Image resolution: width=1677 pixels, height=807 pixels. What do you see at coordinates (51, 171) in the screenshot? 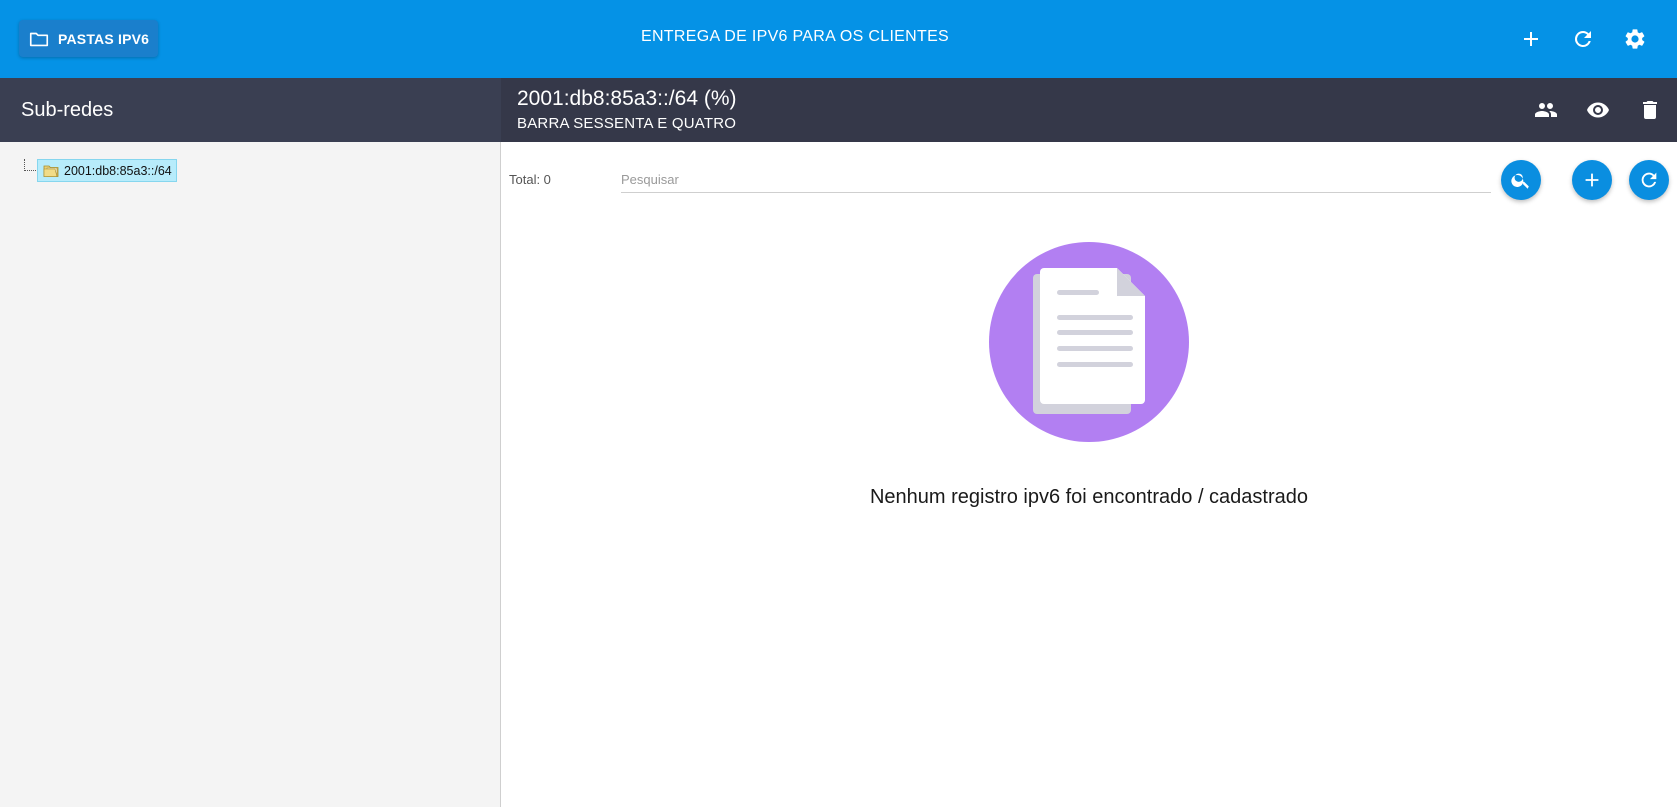
I see `folder-icon` at bounding box center [51, 171].